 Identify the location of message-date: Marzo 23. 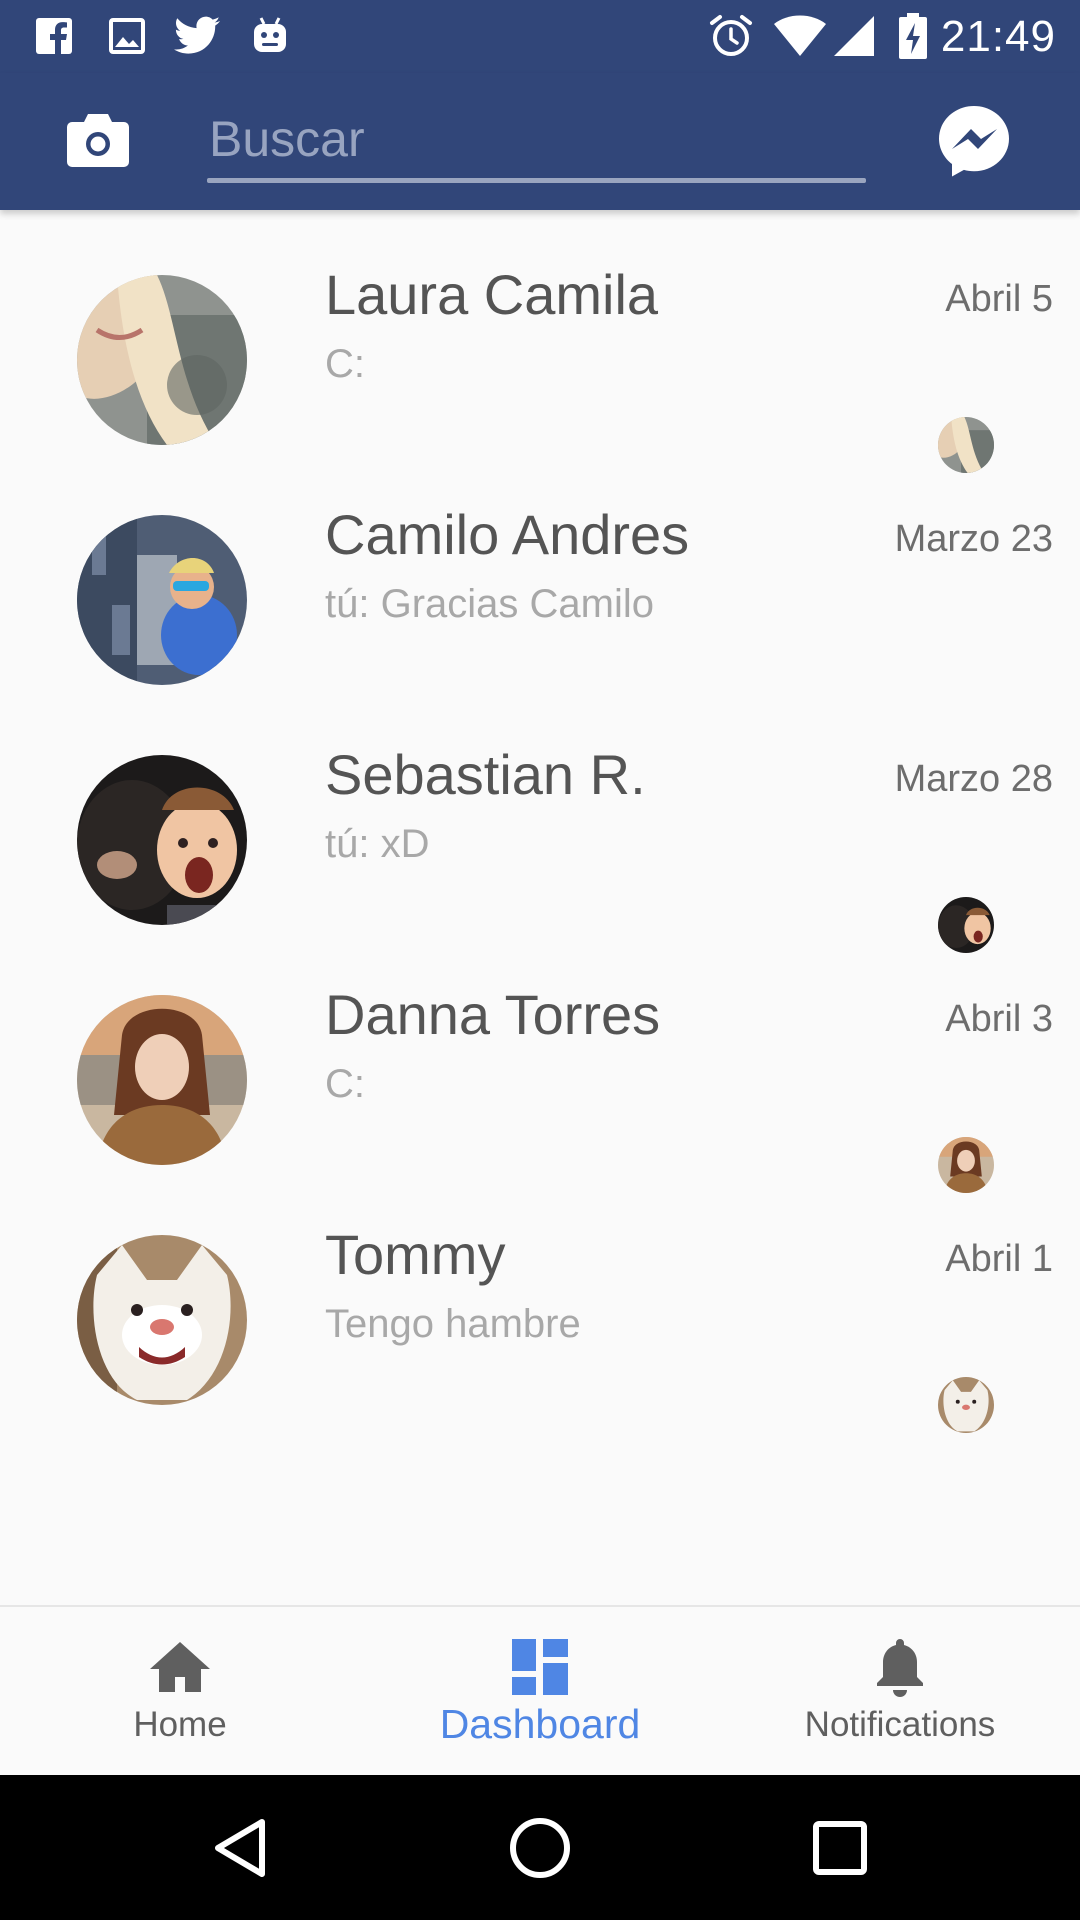
(973, 539).